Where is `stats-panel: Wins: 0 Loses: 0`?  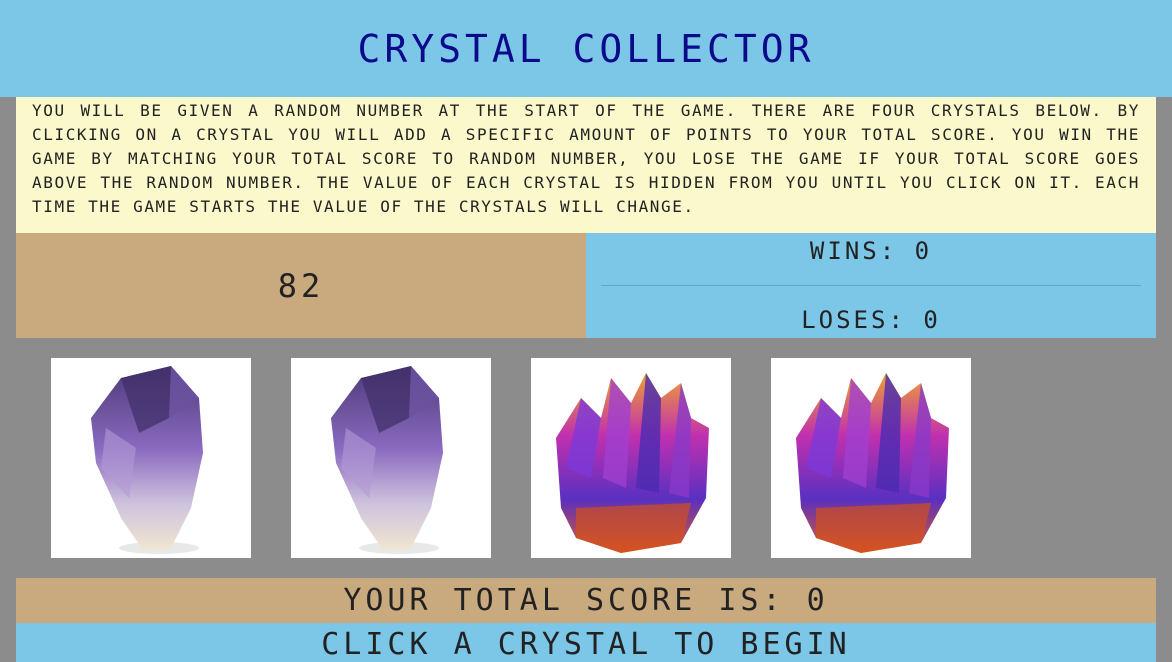 stats-panel: Wins: 0 Loses: 0 is located at coordinates (871, 285).